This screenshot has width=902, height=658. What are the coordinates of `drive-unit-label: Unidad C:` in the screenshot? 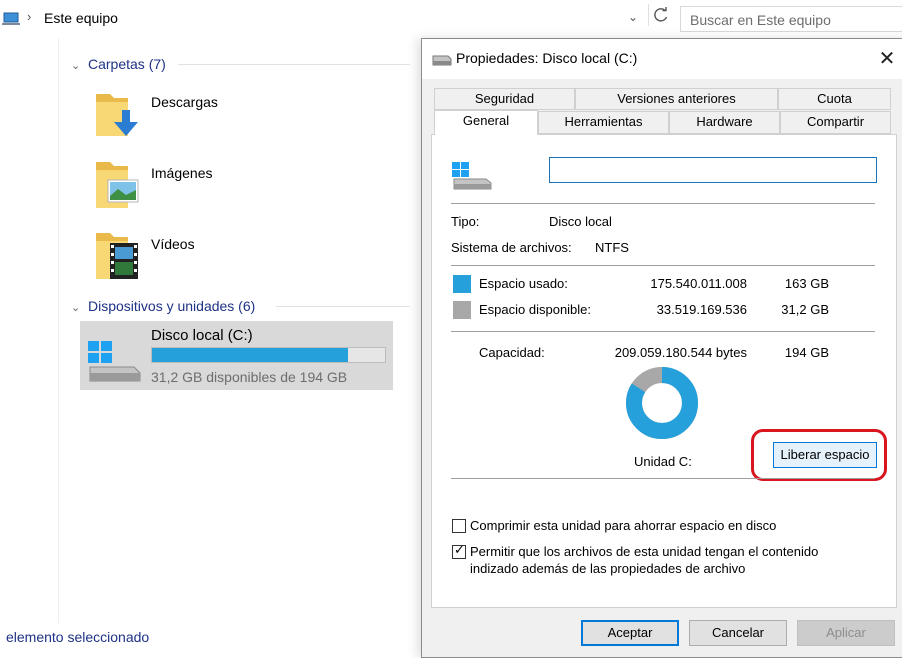 It's located at (663, 461).